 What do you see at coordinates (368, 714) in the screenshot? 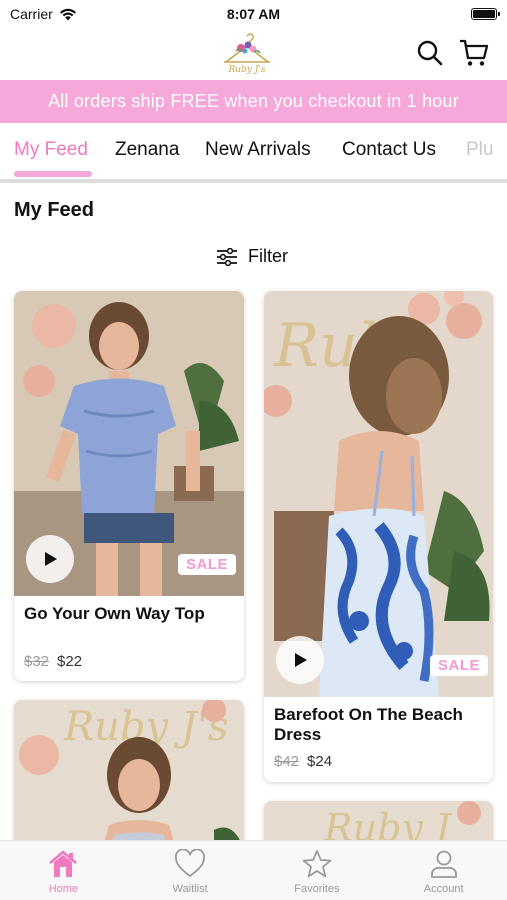
I see `product-title-line: Barefoot On The Beach` at bounding box center [368, 714].